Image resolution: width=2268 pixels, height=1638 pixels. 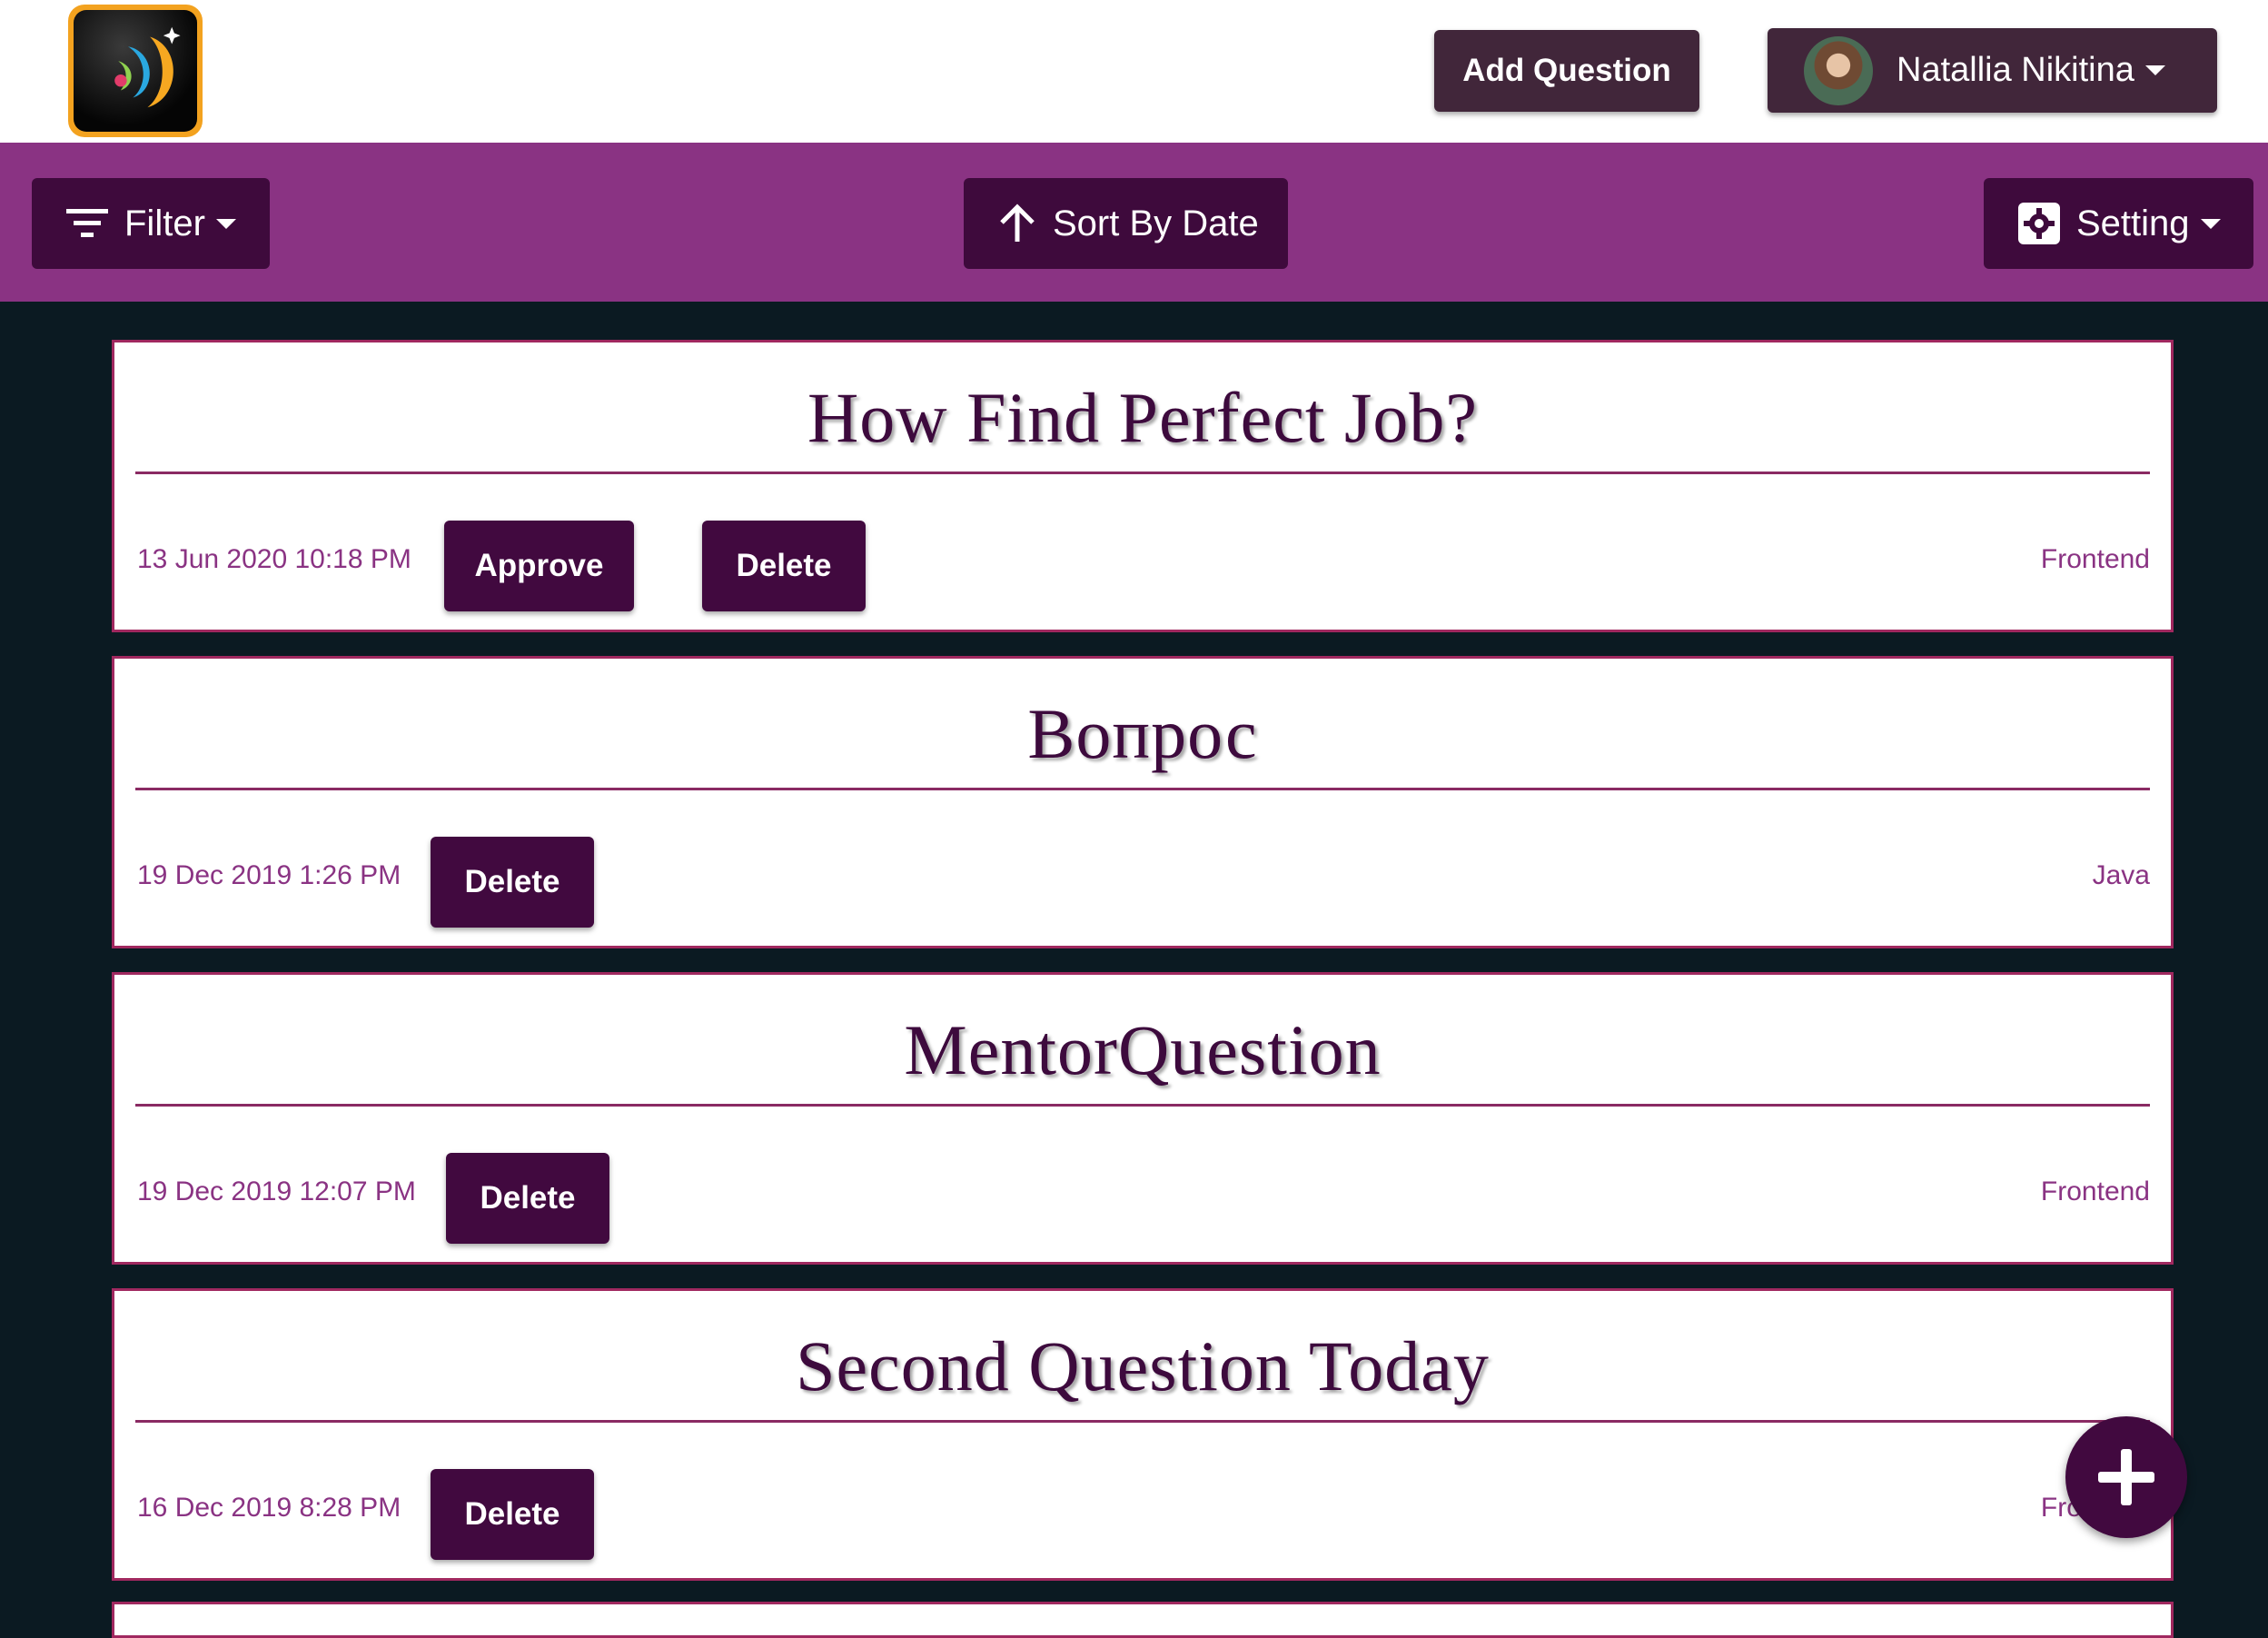 I want to click on approve-button: Approve, so click(x=539, y=566).